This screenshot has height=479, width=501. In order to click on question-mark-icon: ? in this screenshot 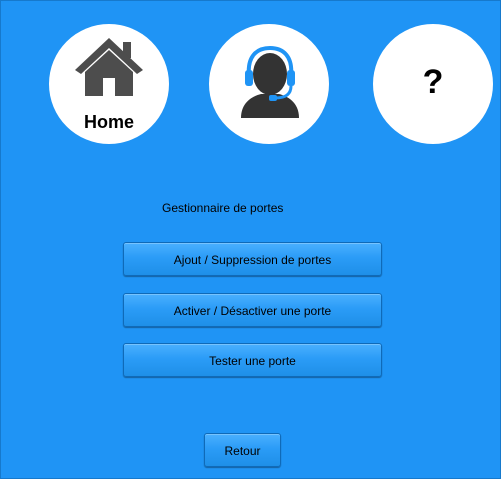, I will do `click(433, 82)`.